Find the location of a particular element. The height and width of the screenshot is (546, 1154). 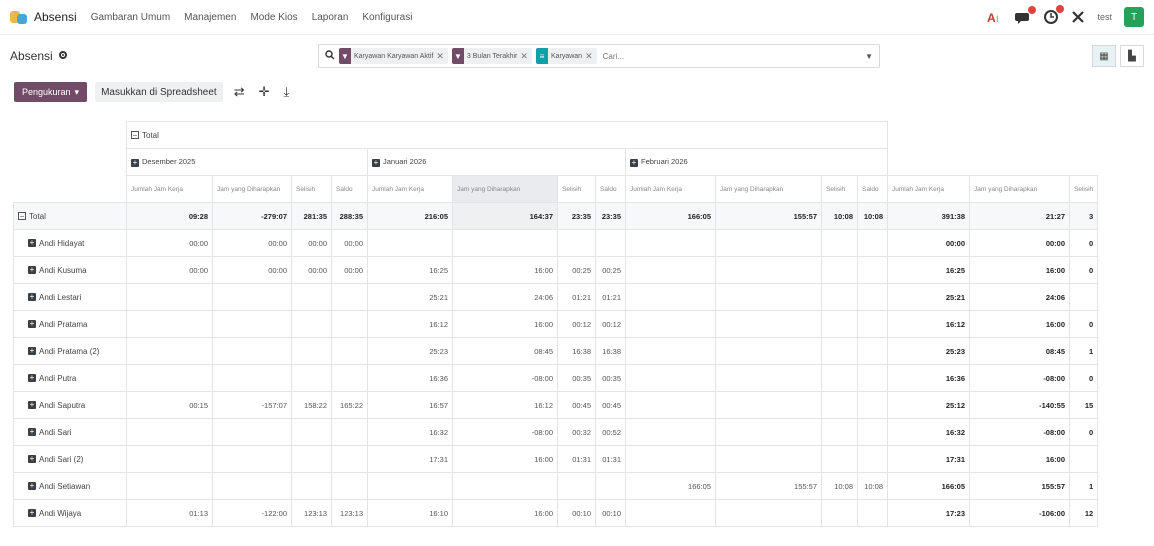

pivot-cell: 16:10 is located at coordinates (410, 513).